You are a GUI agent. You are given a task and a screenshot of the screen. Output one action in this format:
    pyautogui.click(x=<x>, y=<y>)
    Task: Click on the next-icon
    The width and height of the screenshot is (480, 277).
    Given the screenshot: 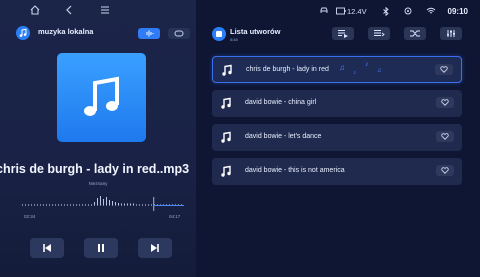 What is the action you would take?
    pyautogui.click(x=155, y=248)
    